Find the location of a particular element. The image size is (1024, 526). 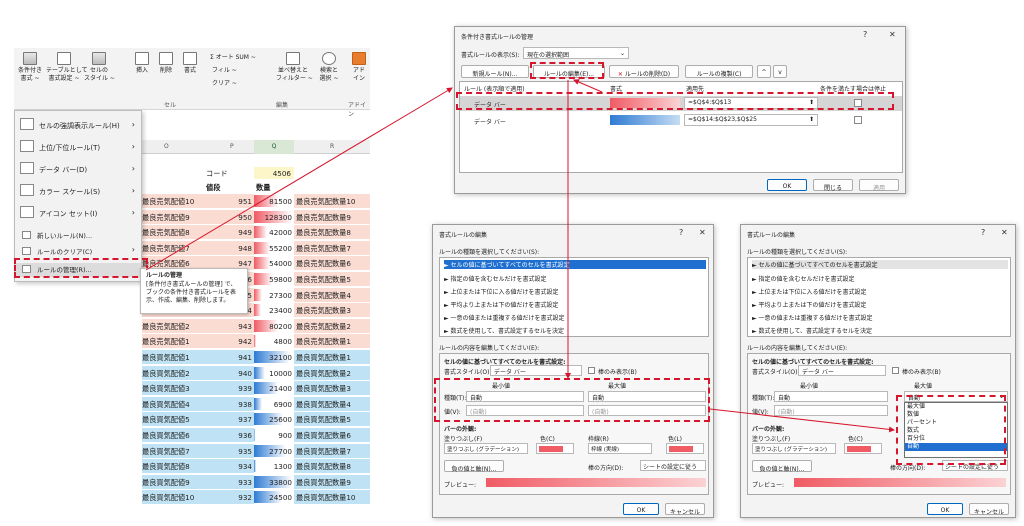

arrow-to-dropdown is located at coordinates (802, 420).